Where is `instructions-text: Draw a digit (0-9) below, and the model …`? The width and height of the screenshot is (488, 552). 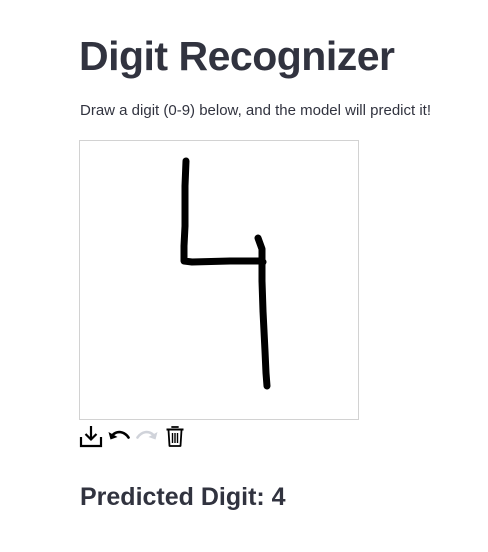
instructions-text: Draw a digit (0-9) below, and the model … is located at coordinates (255, 110).